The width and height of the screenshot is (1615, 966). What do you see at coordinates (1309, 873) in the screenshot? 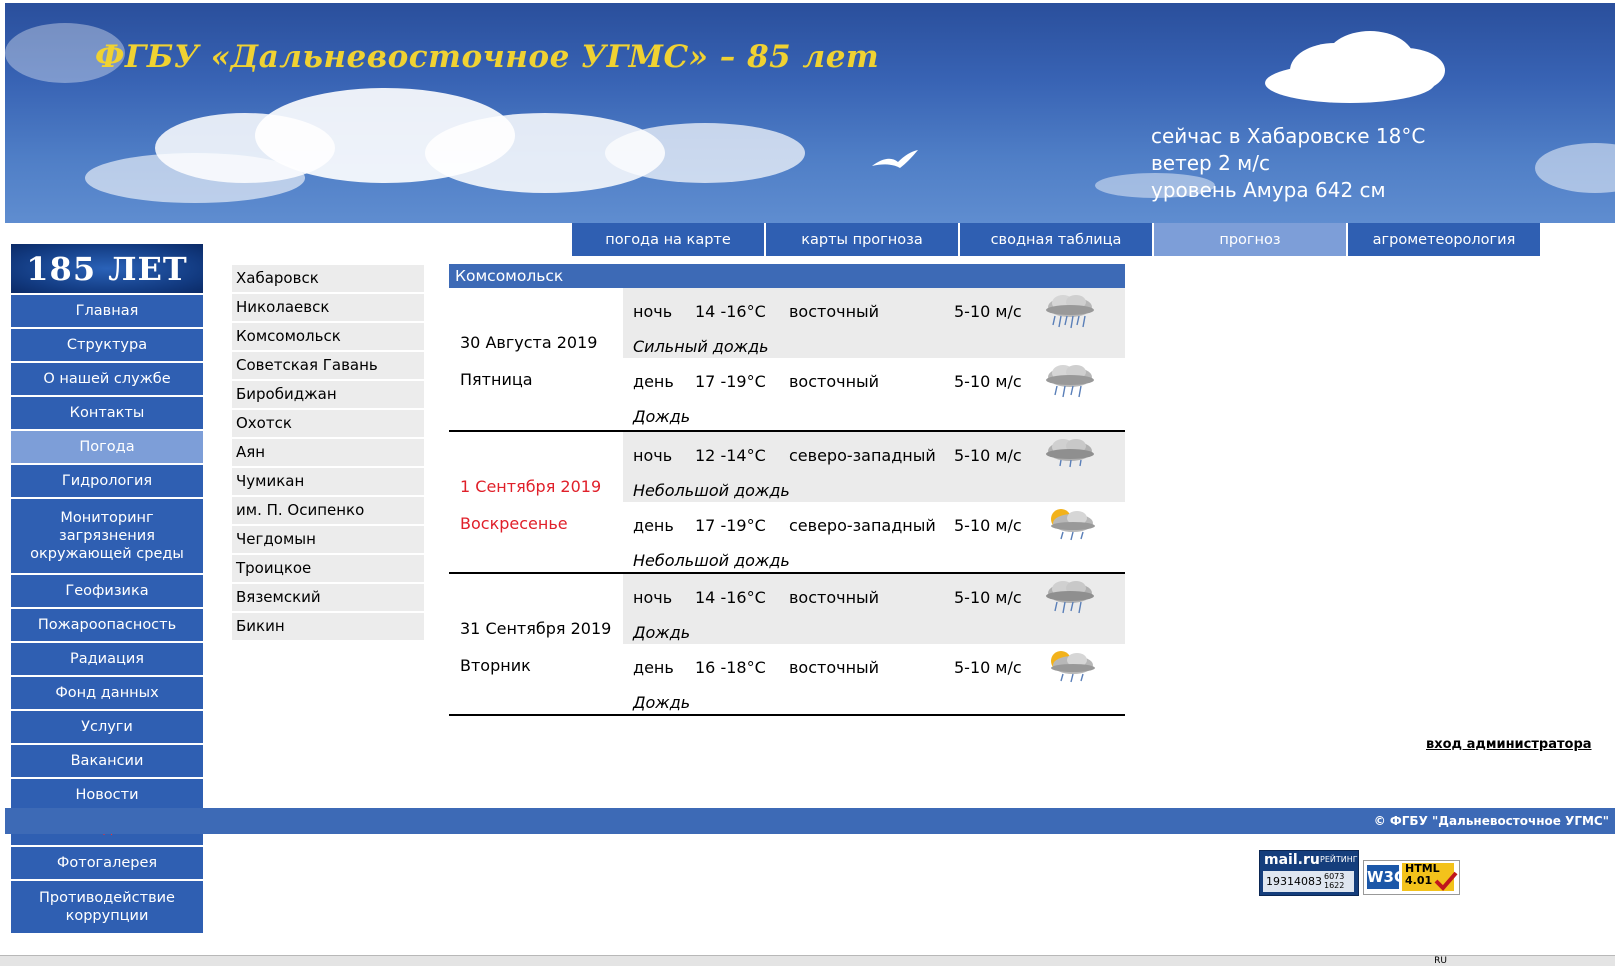
I see `mailru-rating-badge: mail.ru РЕЙТИНГ 19314083 6073 1622` at bounding box center [1309, 873].